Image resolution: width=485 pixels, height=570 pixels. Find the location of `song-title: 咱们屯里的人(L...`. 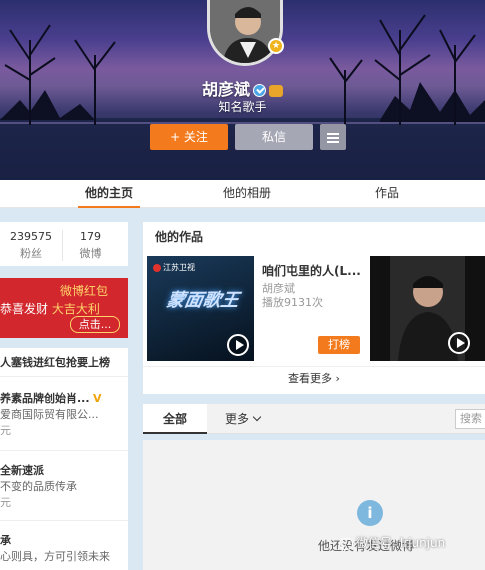

song-title: 咱们屯里的人(L... is located at coordinates (311, 270).